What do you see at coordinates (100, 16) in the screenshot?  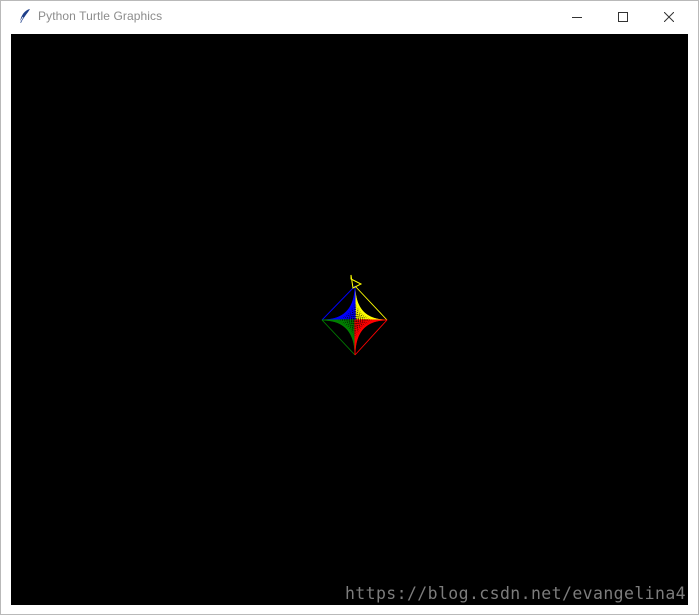 I see `window-title: Python Turtle Graphics` at bounding box center [100, 16].